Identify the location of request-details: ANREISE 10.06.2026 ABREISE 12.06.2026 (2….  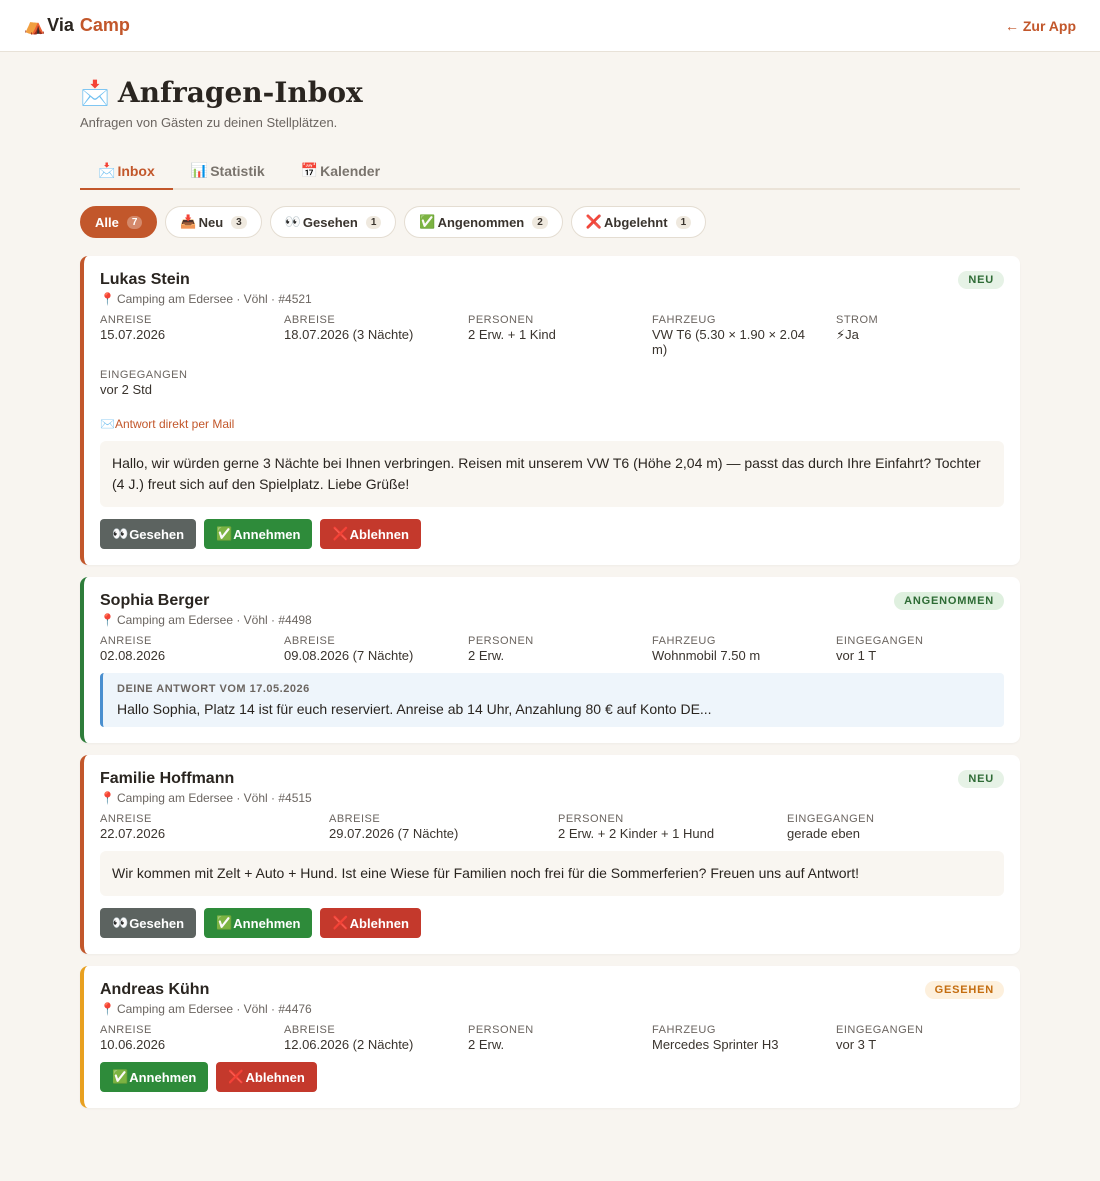
(552, 1042).